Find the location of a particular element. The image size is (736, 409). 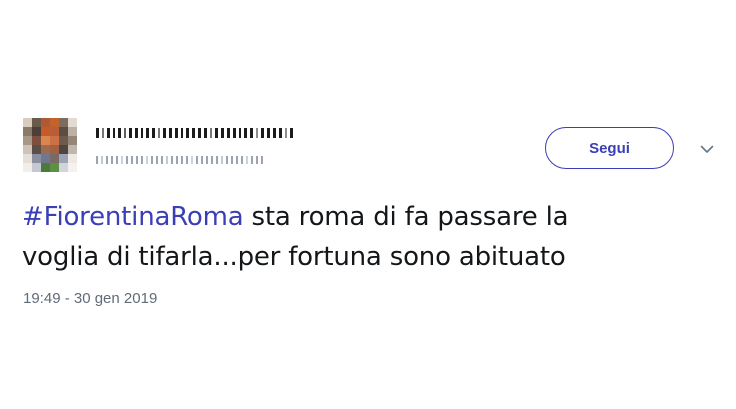

hashtag-link: #FiorentinaRoma is located at coordinates (133, 217).